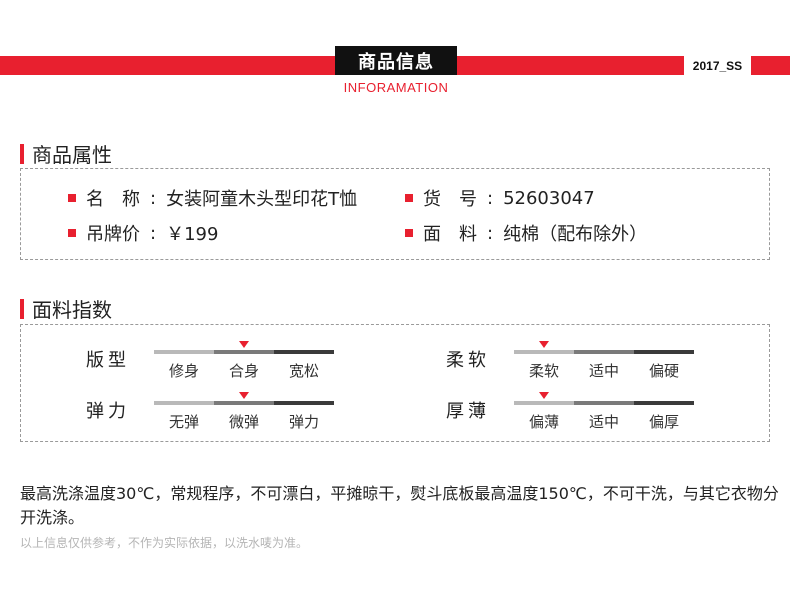  Describe the element at coordinates (396, 60) in the screenshot. I see `banner-title: 商品信息` at that location.